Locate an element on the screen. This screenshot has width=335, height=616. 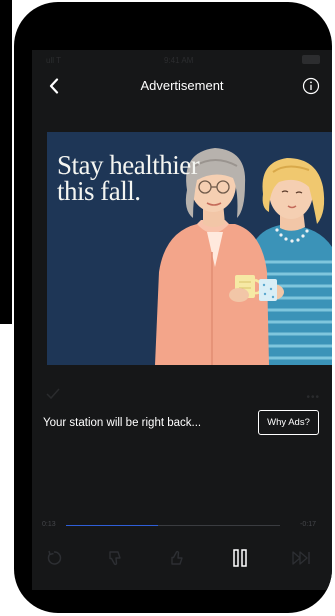
page-title: Advertisement is located at coordinates (182, 85).